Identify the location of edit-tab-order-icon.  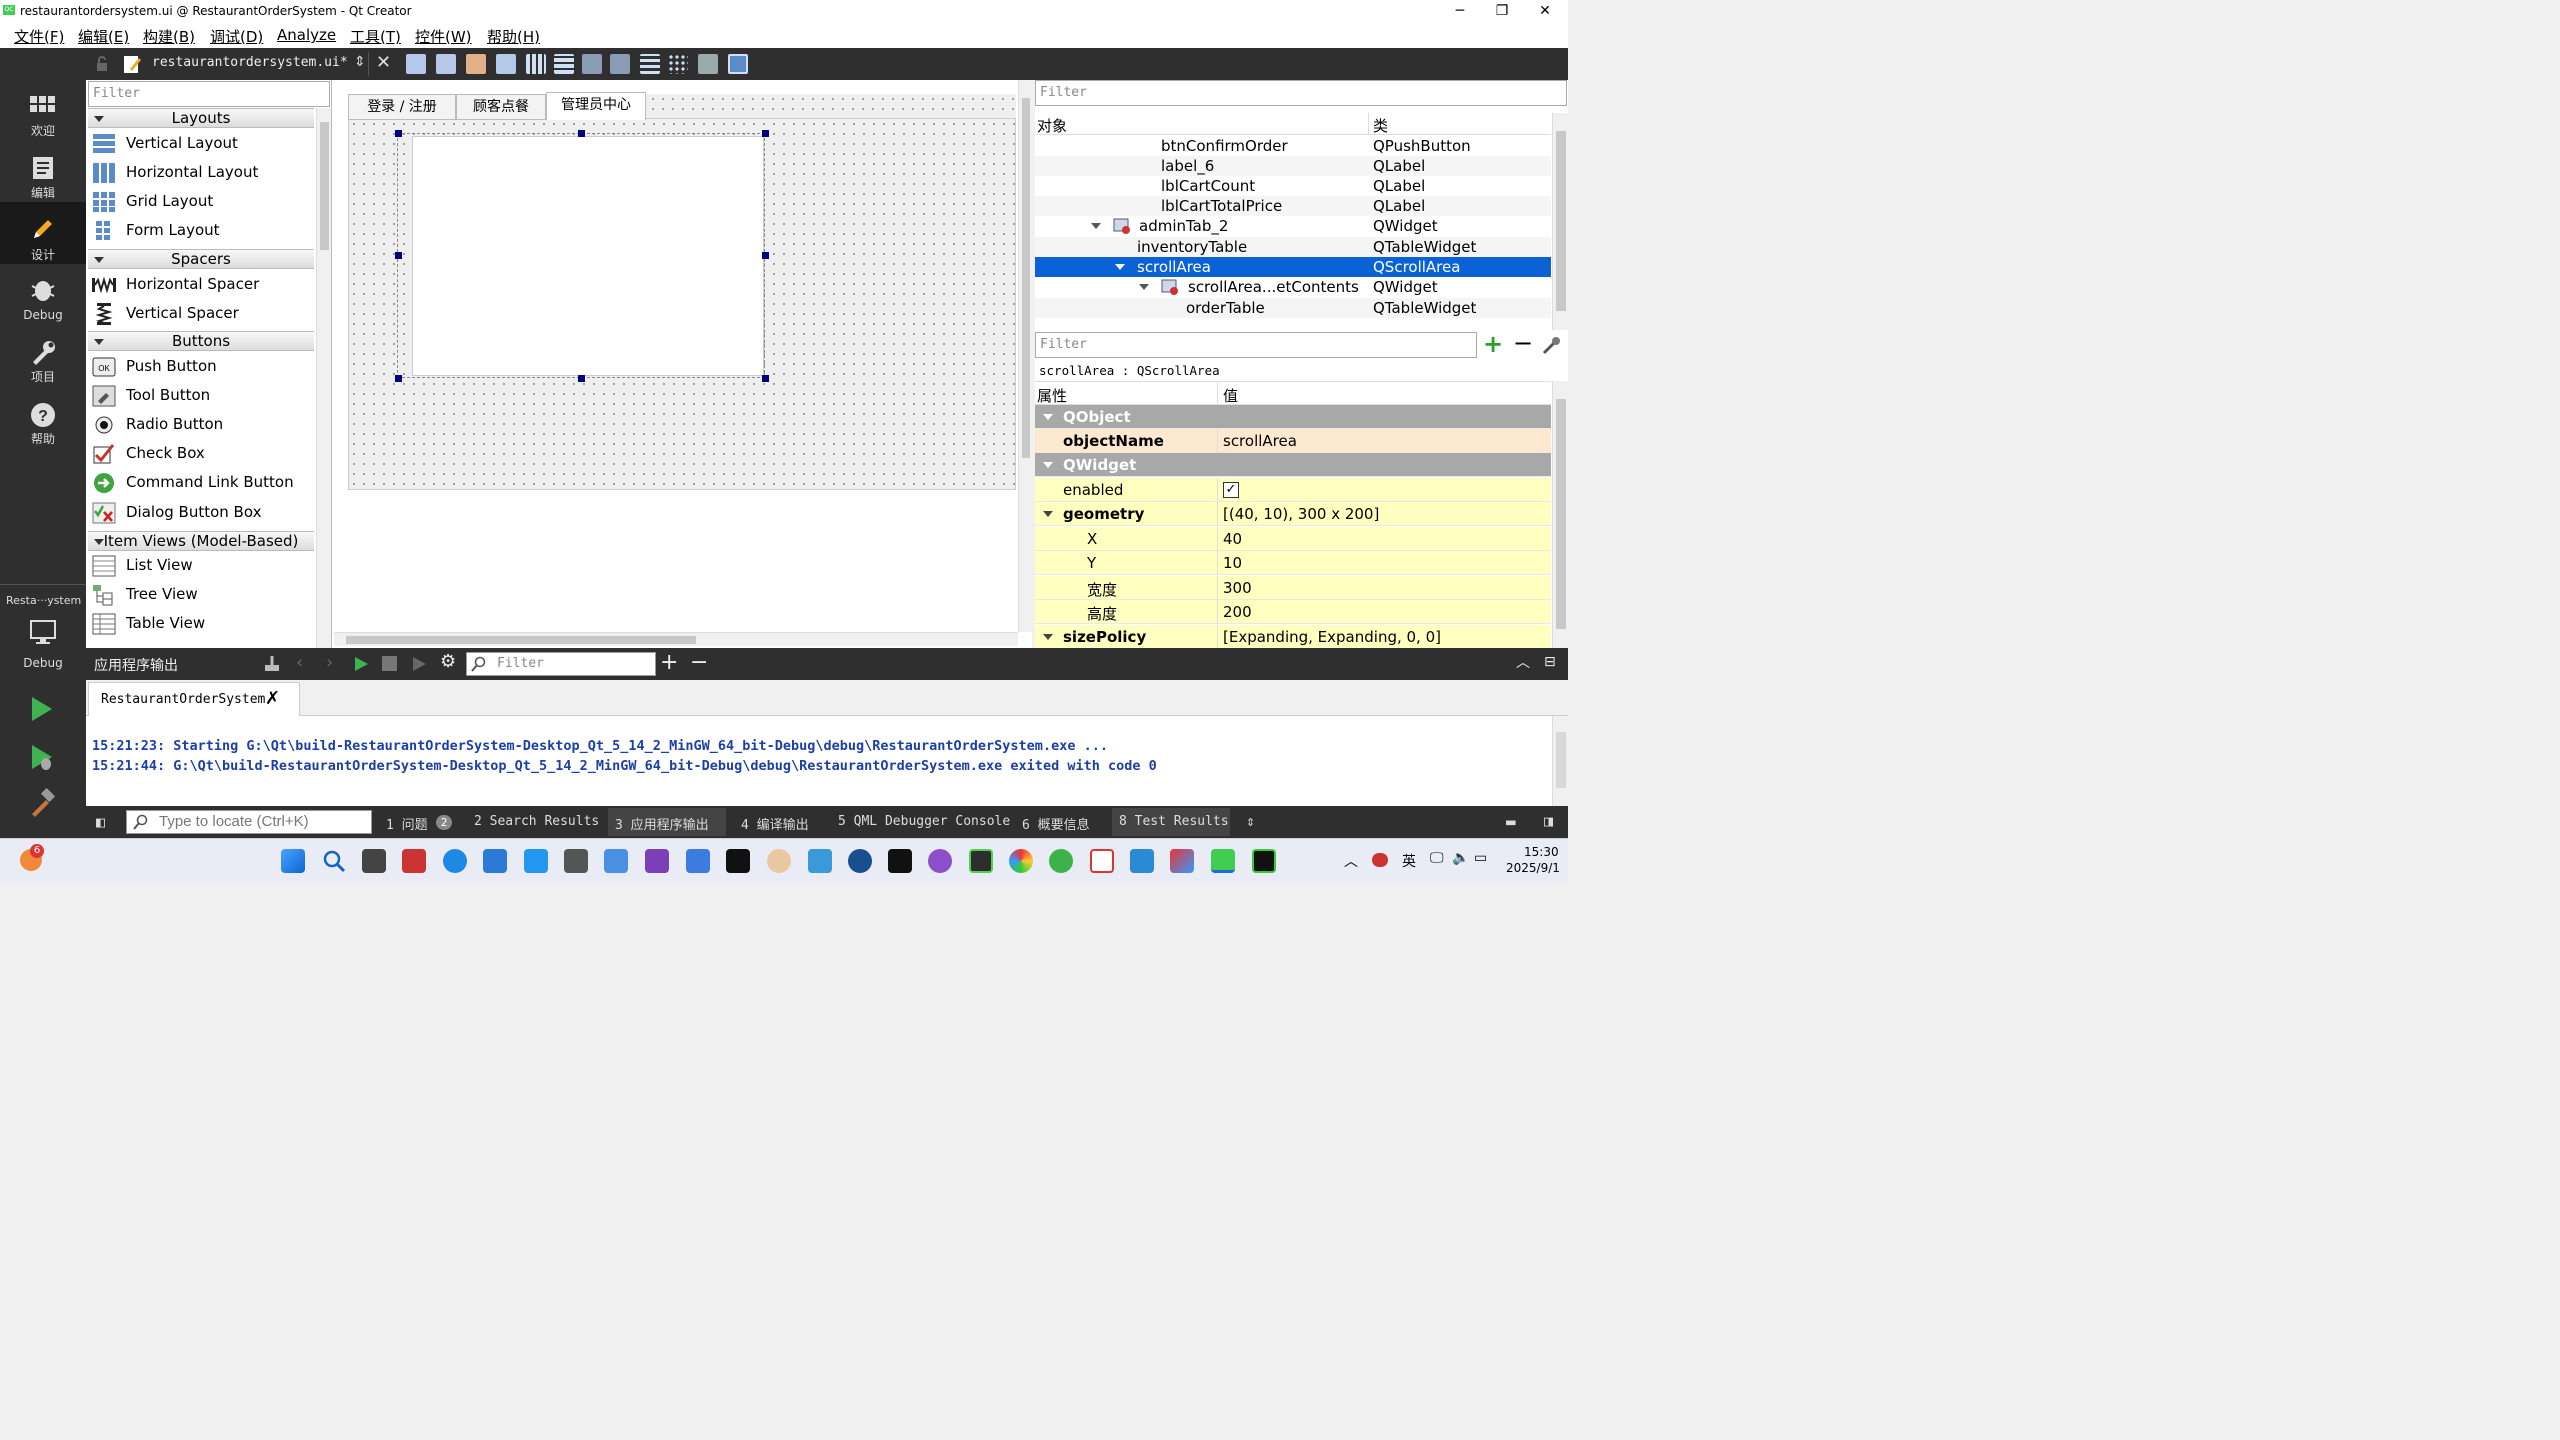
(506, 64).